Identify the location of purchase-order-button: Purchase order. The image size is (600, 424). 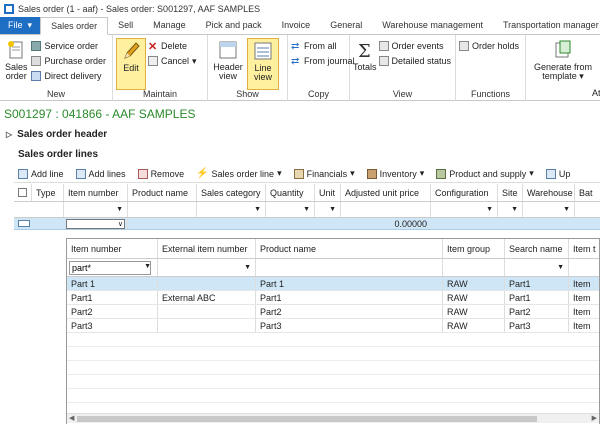
(70, 61).